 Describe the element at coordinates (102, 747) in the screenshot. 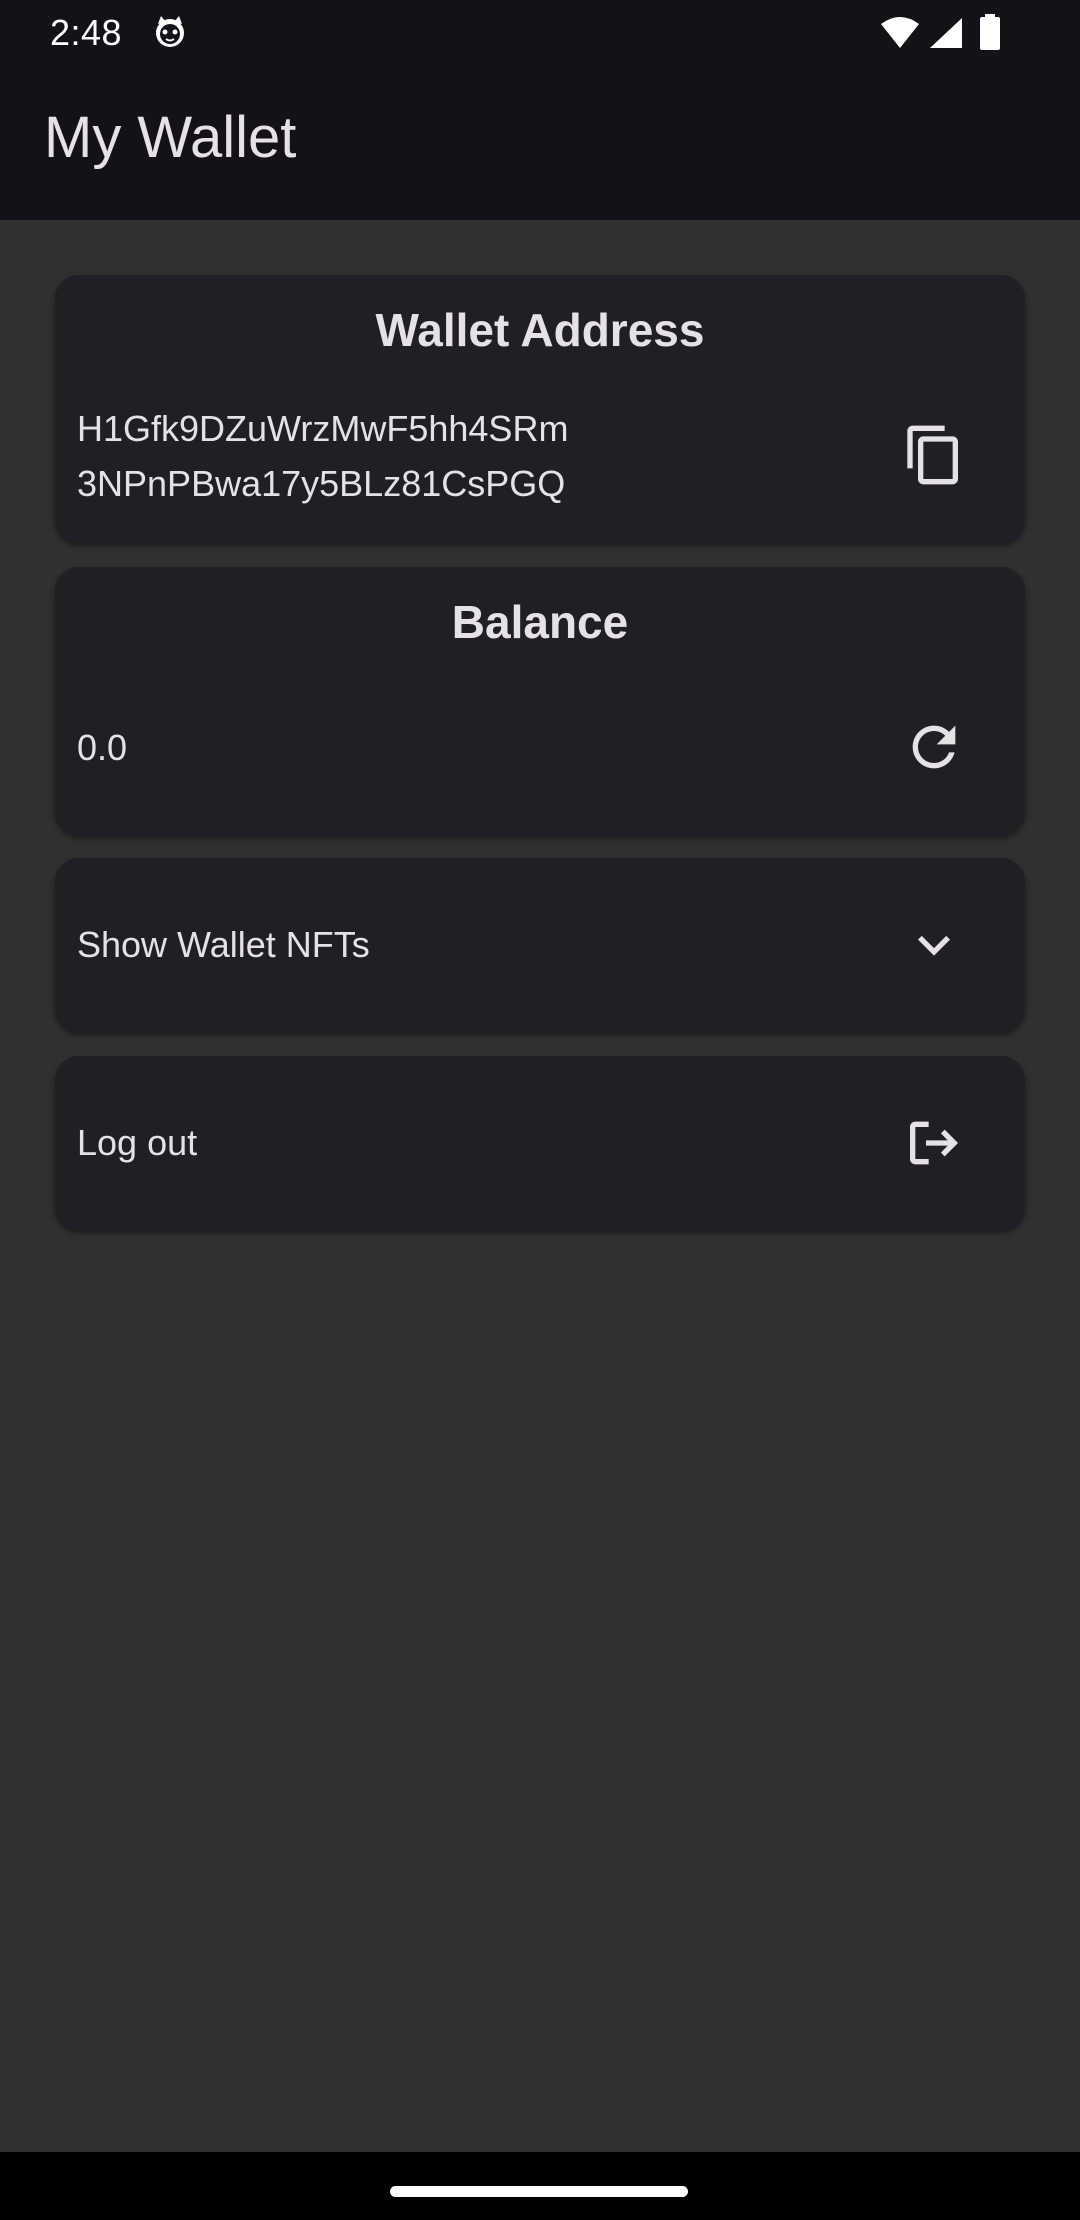

I see `balance-value: 0.0` at that location.